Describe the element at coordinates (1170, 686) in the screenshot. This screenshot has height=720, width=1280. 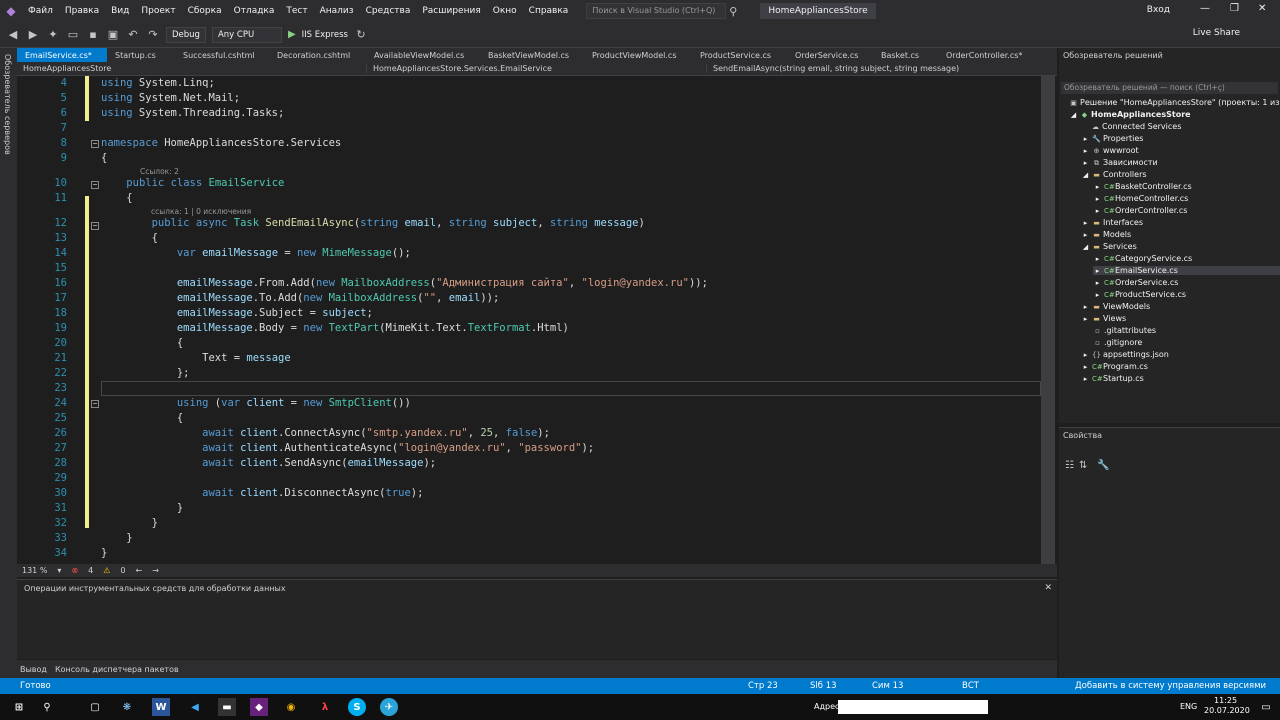
I see `add-to-source-control-button: Добавить в систему управления версиями` at that location.